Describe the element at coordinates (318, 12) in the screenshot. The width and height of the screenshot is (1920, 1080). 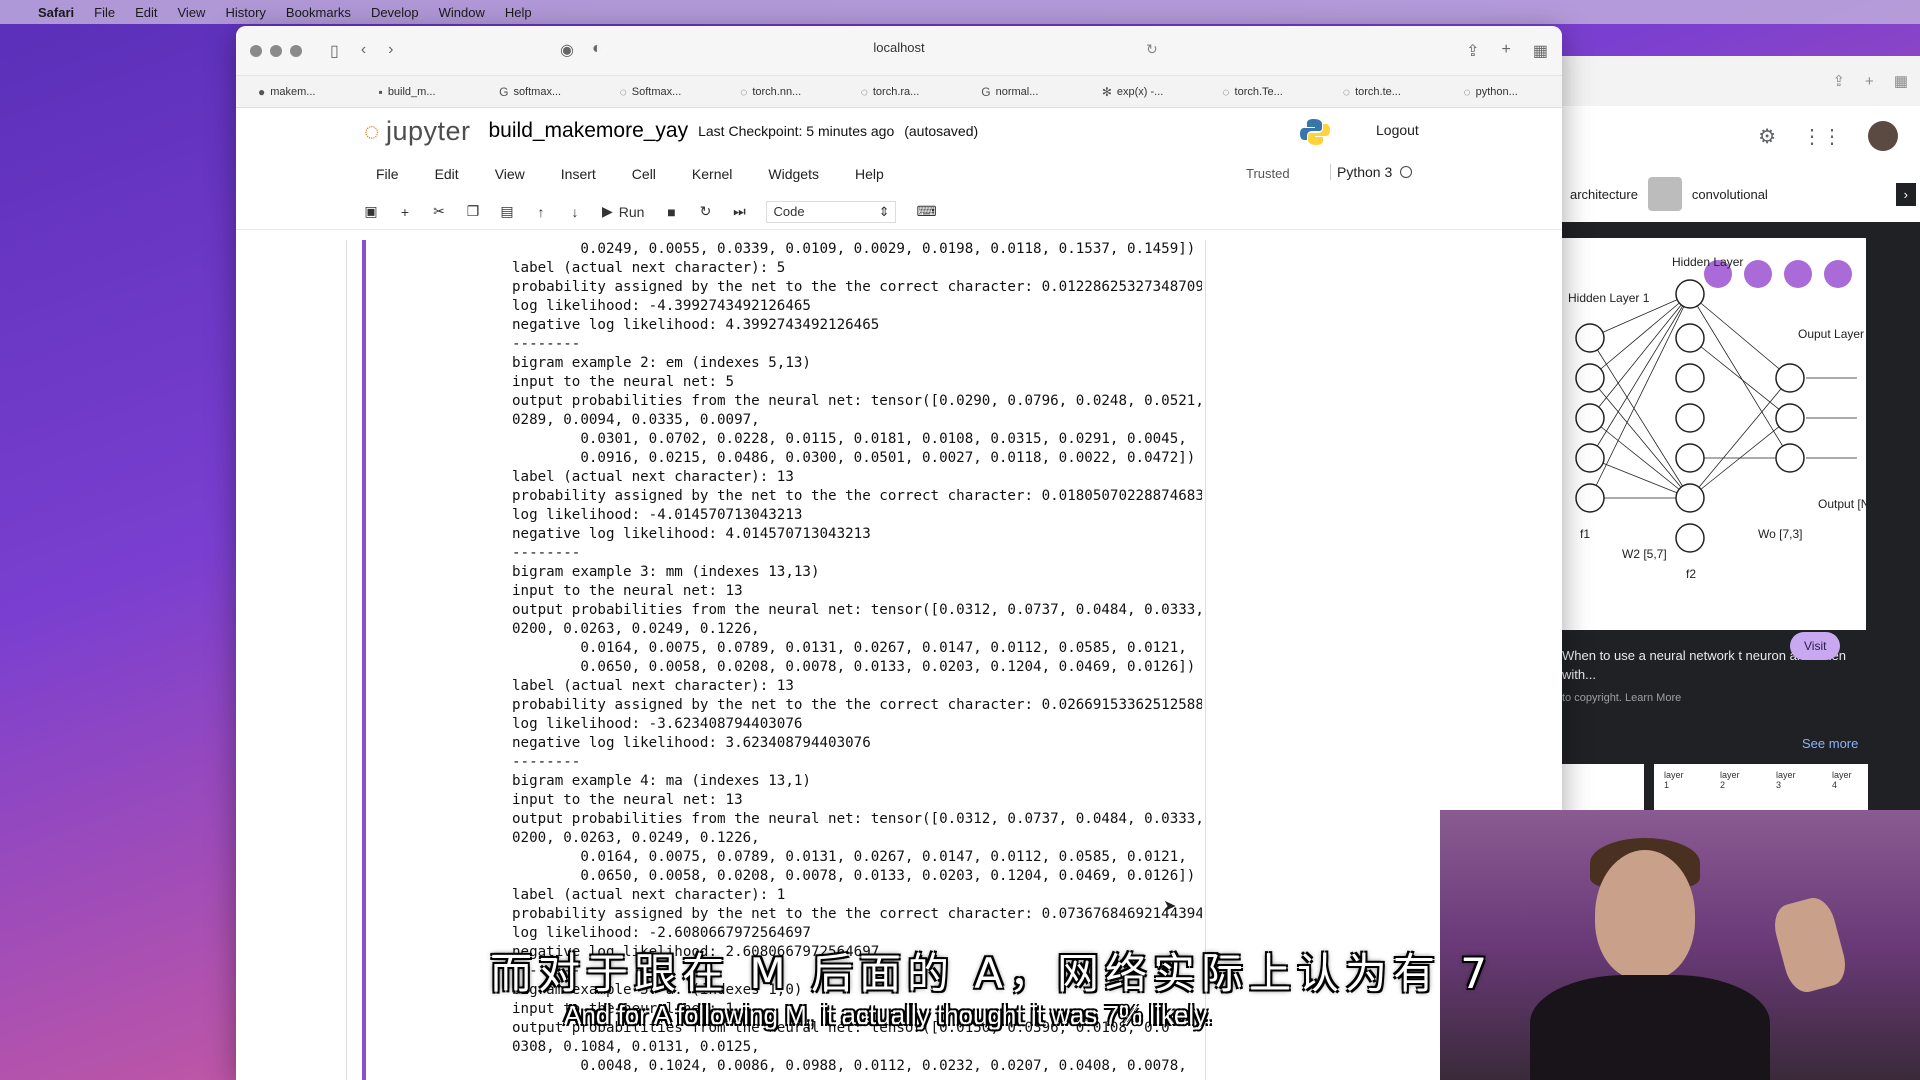
I see `menubar-item-bookmarks: Bookmarks` at that location.